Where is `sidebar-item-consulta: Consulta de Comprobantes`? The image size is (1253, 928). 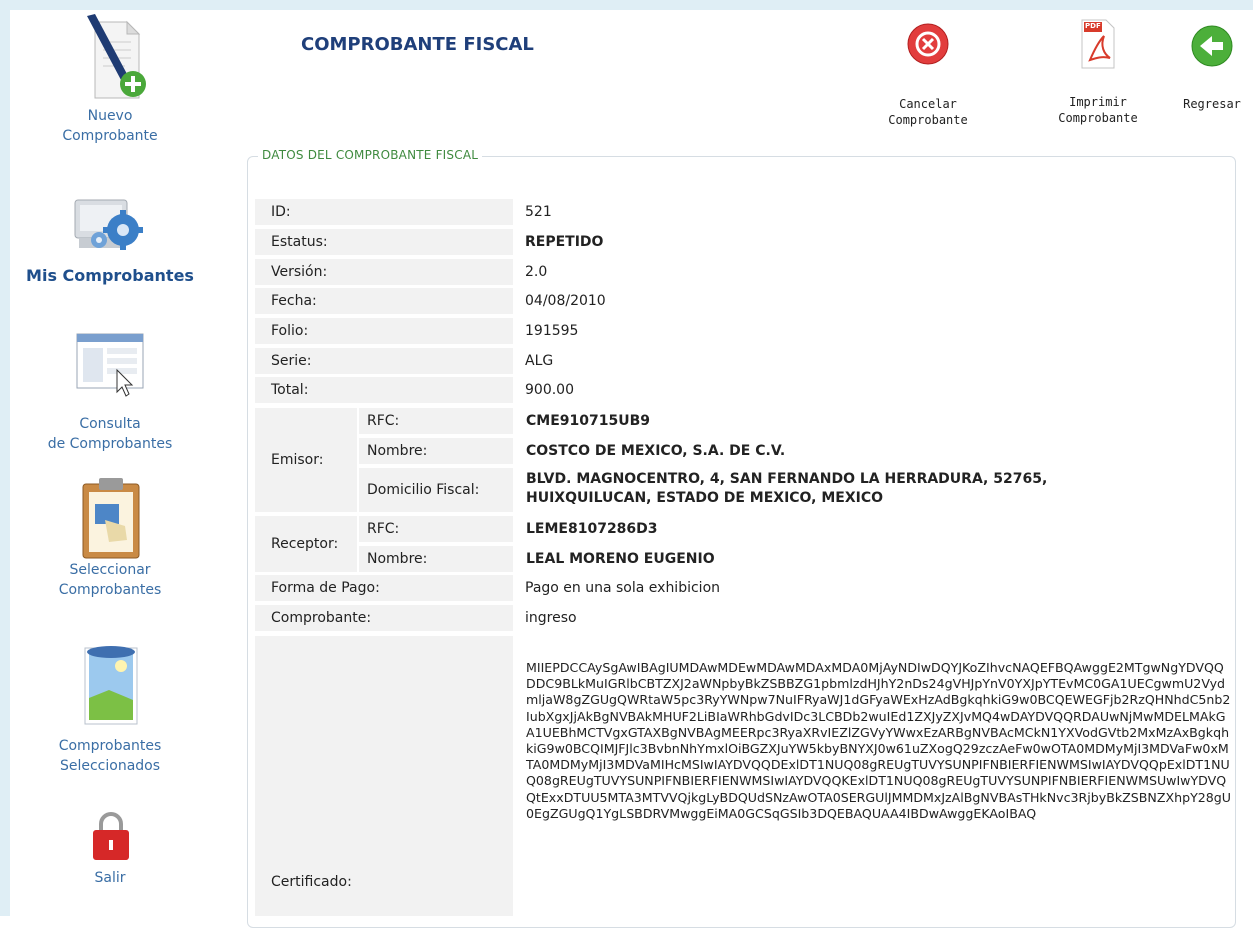
sidebar-item-consulta: Consulta de Comprobantes is located at coordinates (110, 392).